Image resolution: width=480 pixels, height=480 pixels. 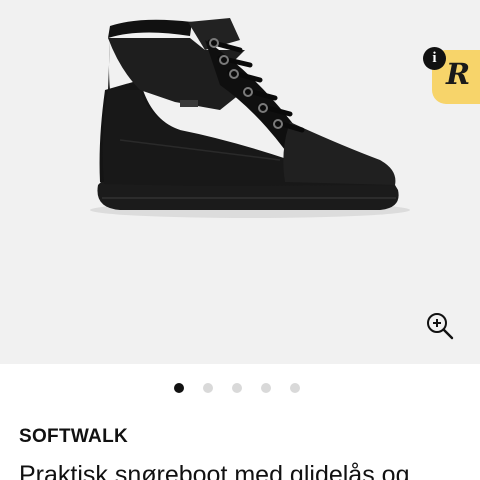 I want to click on badge-letter: R, so click(x=458, y=74).